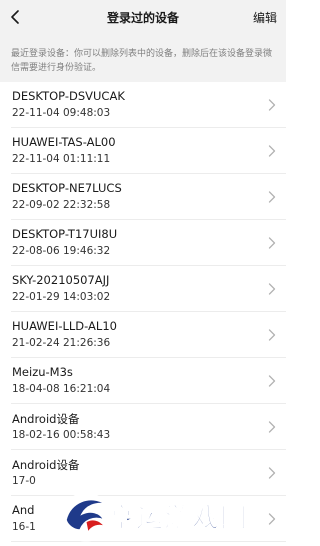  I want to click on device-item: Meizu-M3s 18-04-08 16:21:04, so click(143, 381).